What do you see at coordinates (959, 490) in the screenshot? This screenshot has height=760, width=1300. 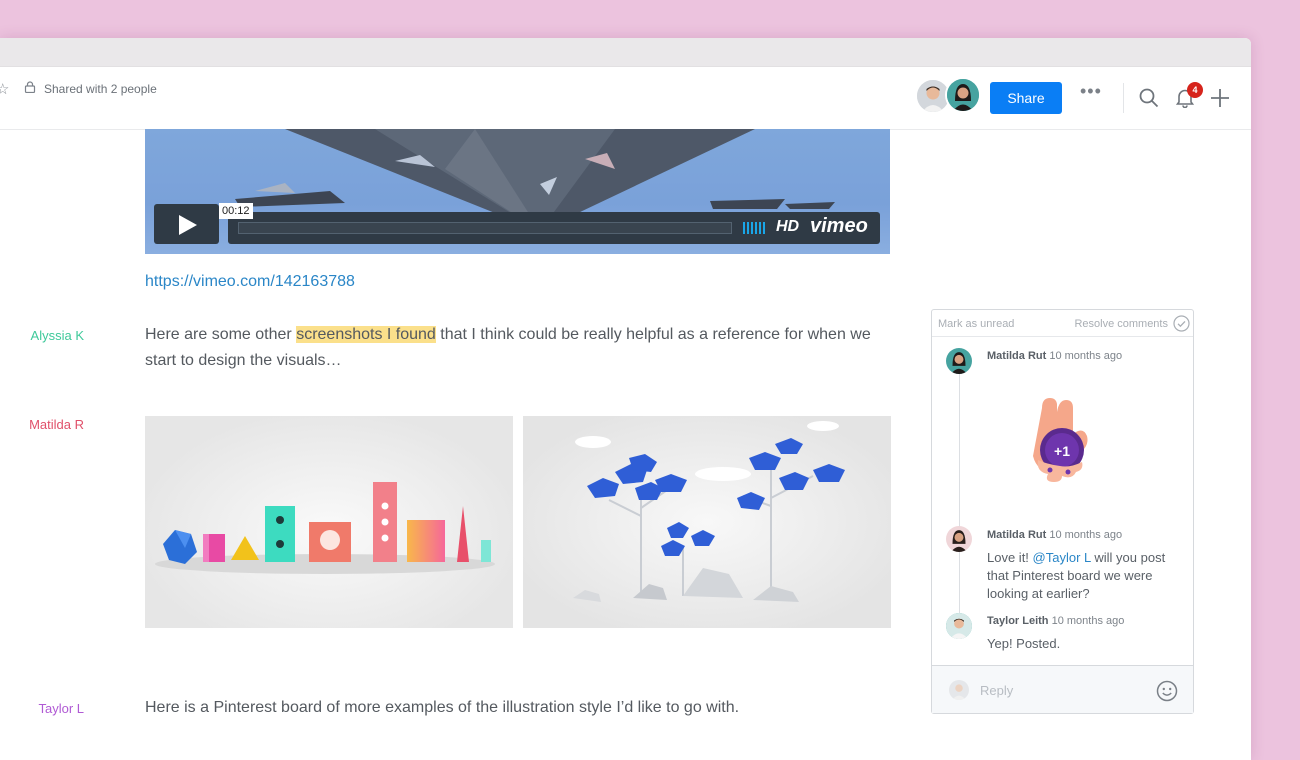 I see `thread-line` at bounding box center [959, 490].